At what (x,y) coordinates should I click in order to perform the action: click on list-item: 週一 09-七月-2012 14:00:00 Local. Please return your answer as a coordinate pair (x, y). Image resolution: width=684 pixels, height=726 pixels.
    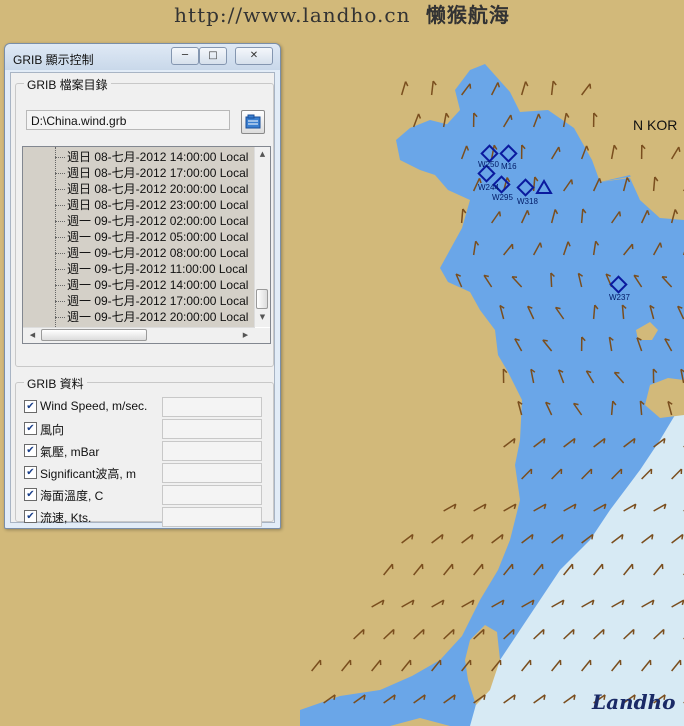
    Looking at the image, I should click on (139, 285).